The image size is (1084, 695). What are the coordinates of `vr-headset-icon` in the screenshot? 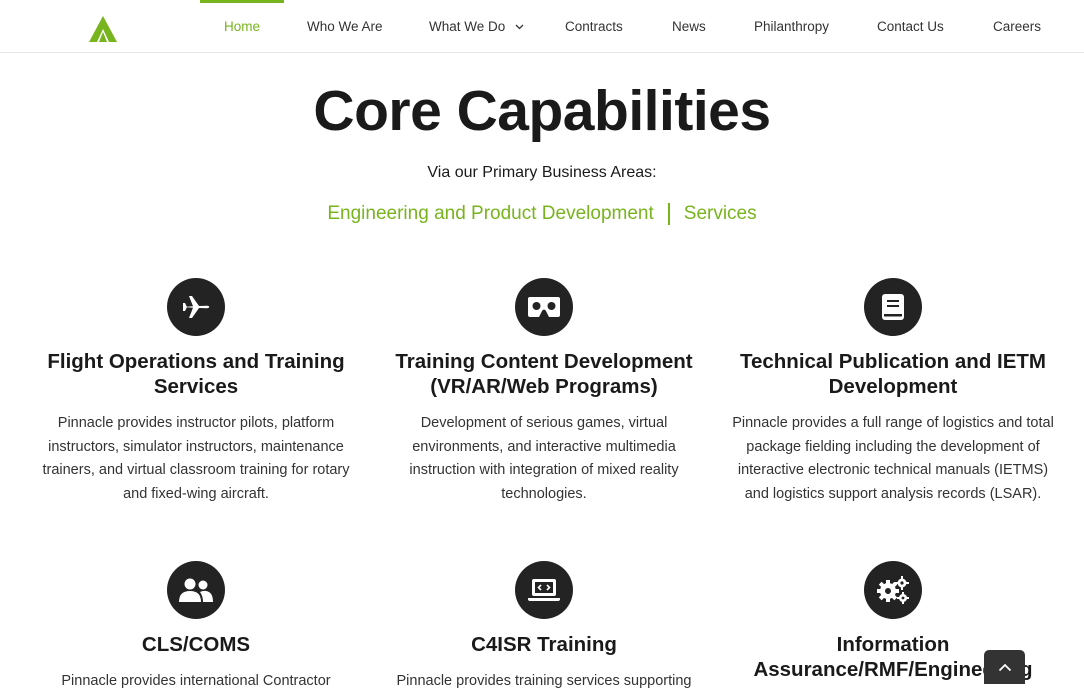 It's located at (544, 307).